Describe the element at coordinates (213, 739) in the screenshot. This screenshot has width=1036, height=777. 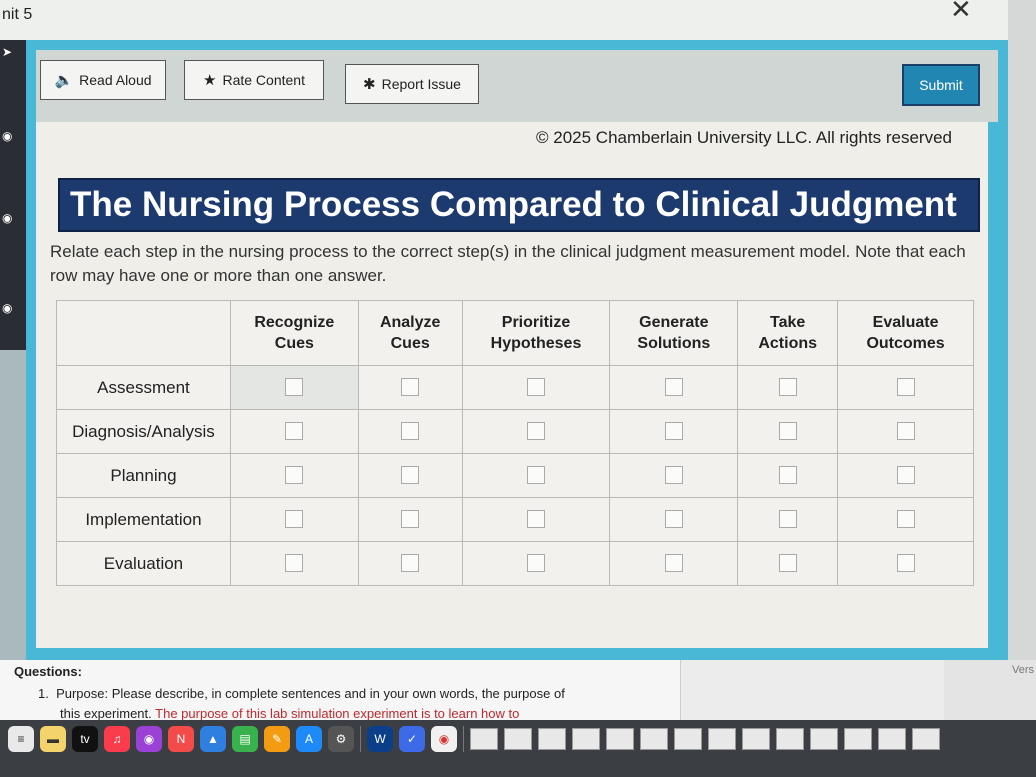
I see `keynote-icon: ▲` at that location.